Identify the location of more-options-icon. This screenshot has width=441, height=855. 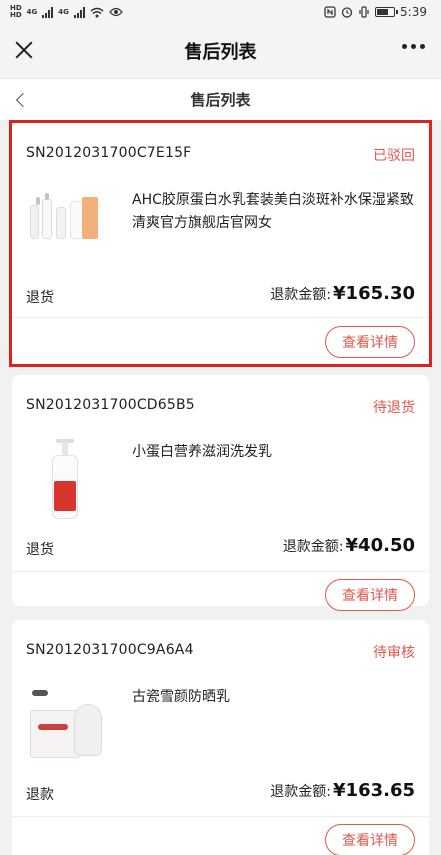
(413, 46).